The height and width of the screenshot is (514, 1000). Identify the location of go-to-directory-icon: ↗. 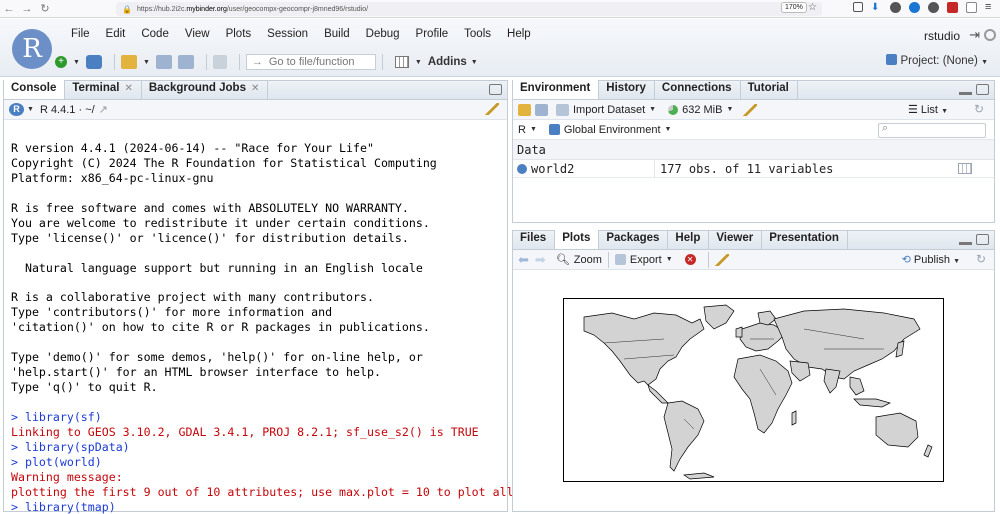
(103, 109).